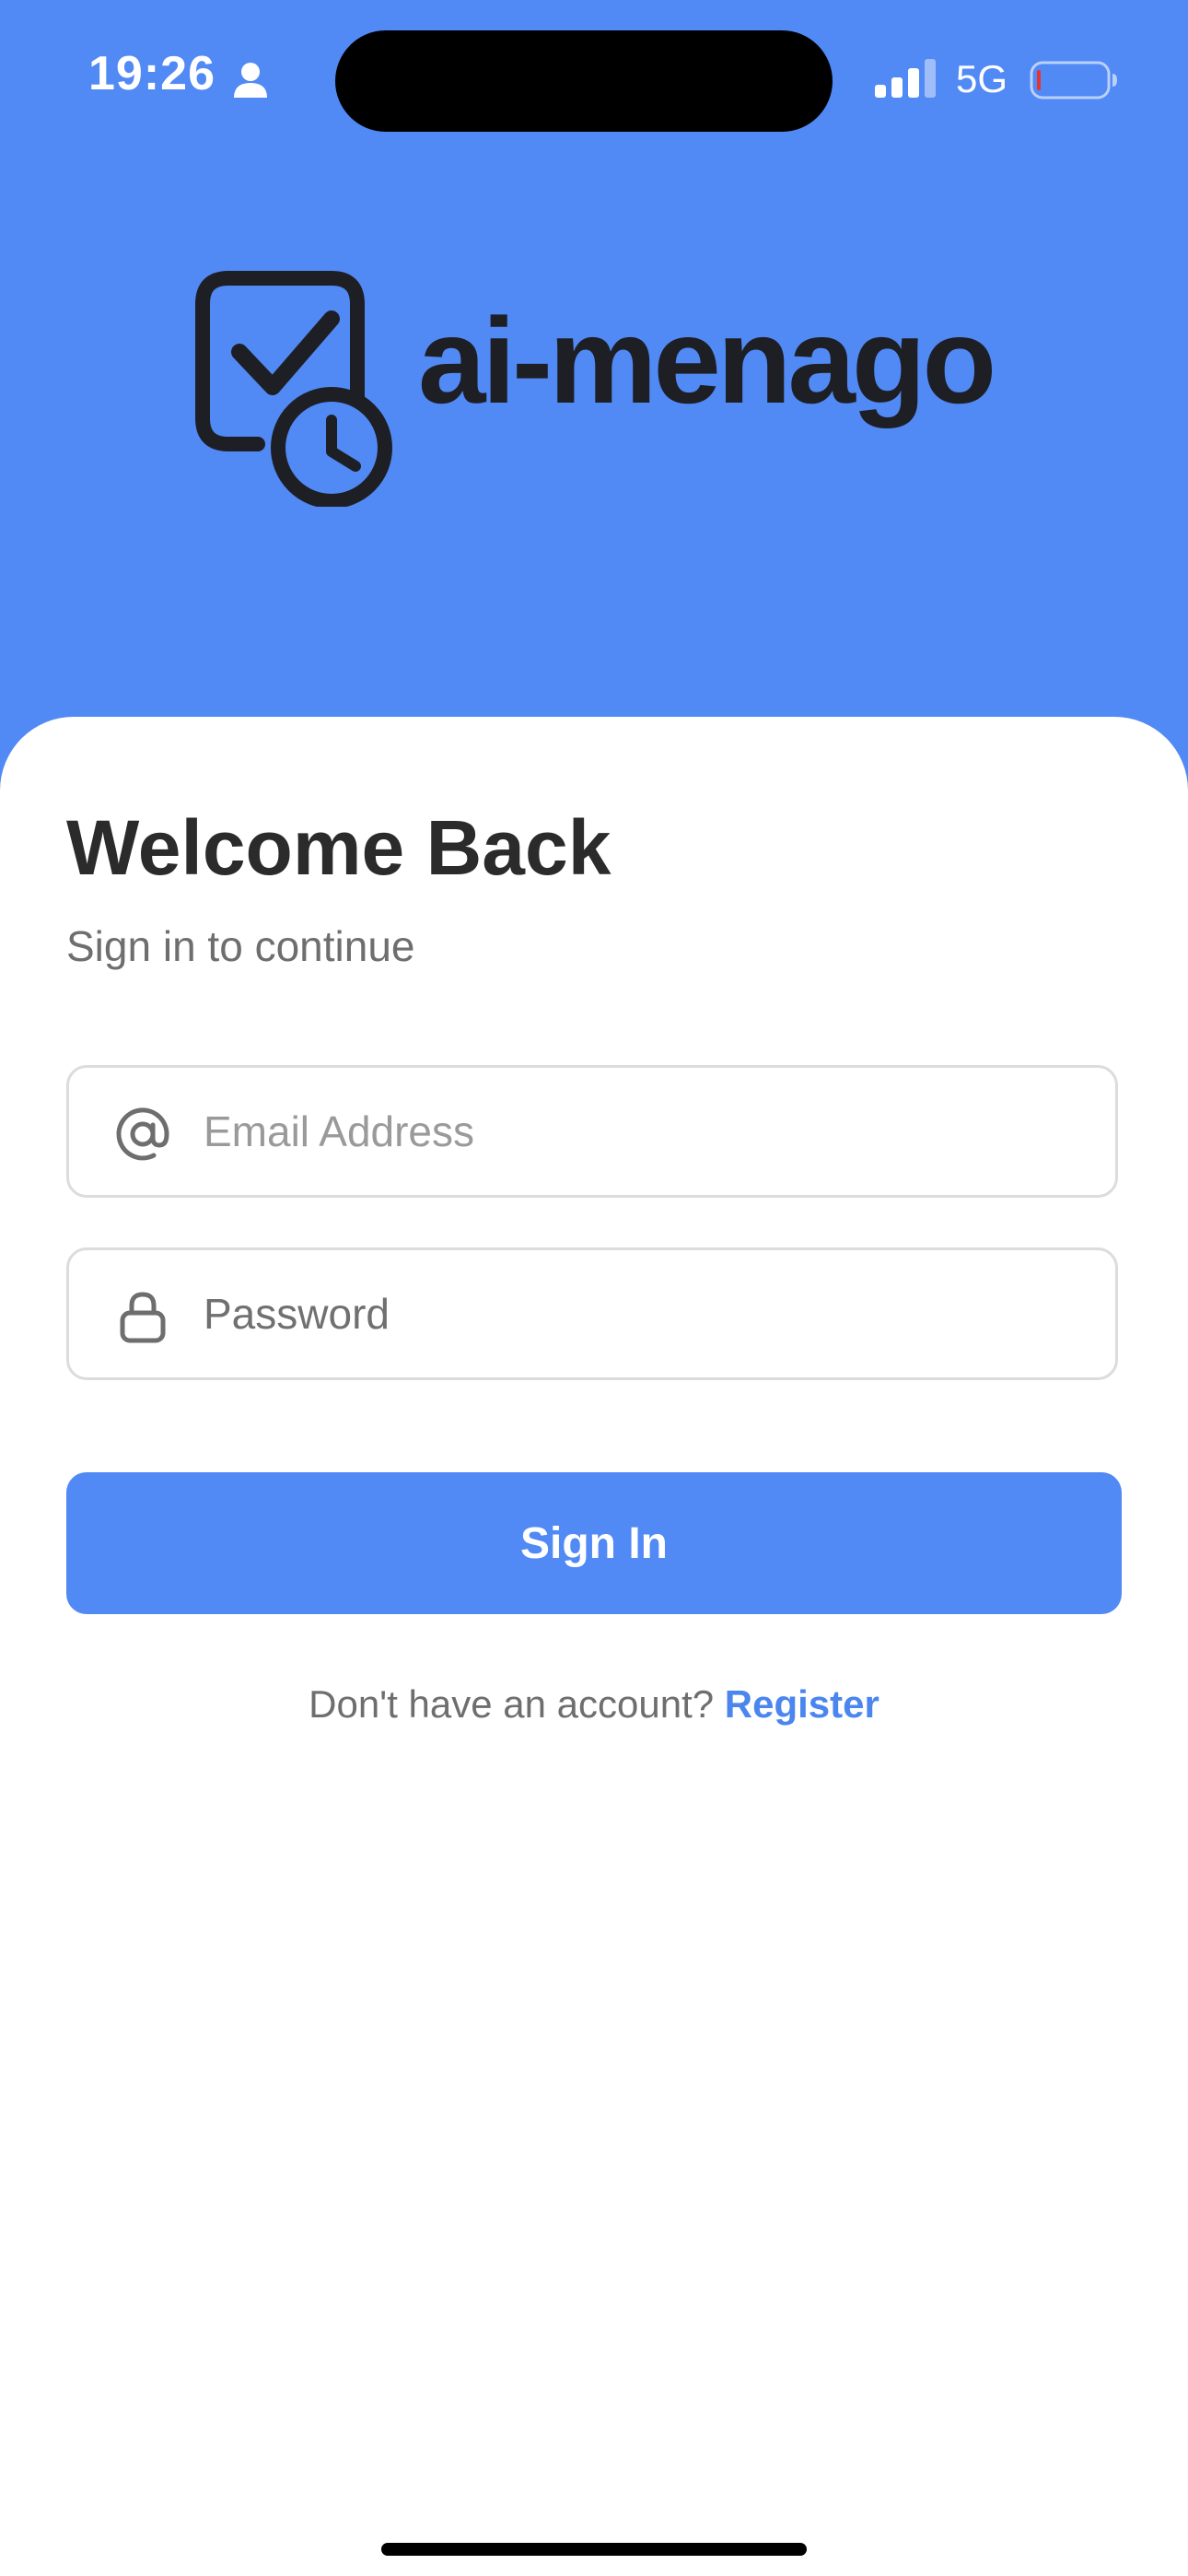 The image size is (1188, 2576). Describe the element at coordinates (646, 1313) in the screenshot. I see `password-input` at that location.